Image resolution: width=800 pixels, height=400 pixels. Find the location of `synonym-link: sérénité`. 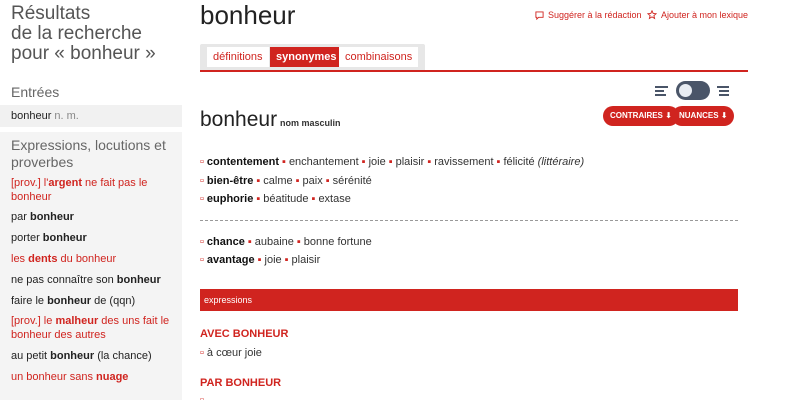

synonym-link: sérénité is located at coordinates (352, 181).